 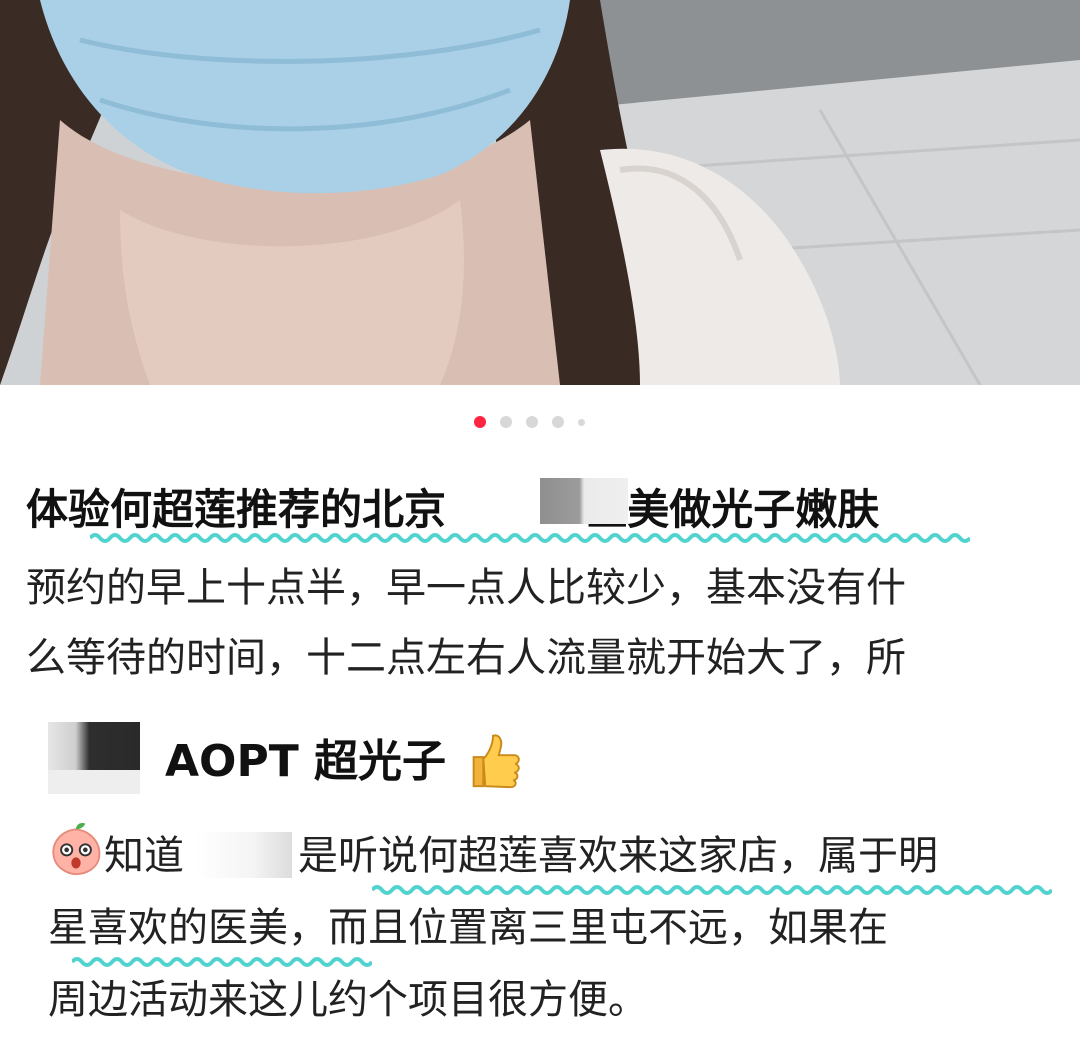 I want to click on title-text-2: 医美做光子嫩肤, so click(x=732, y=509).